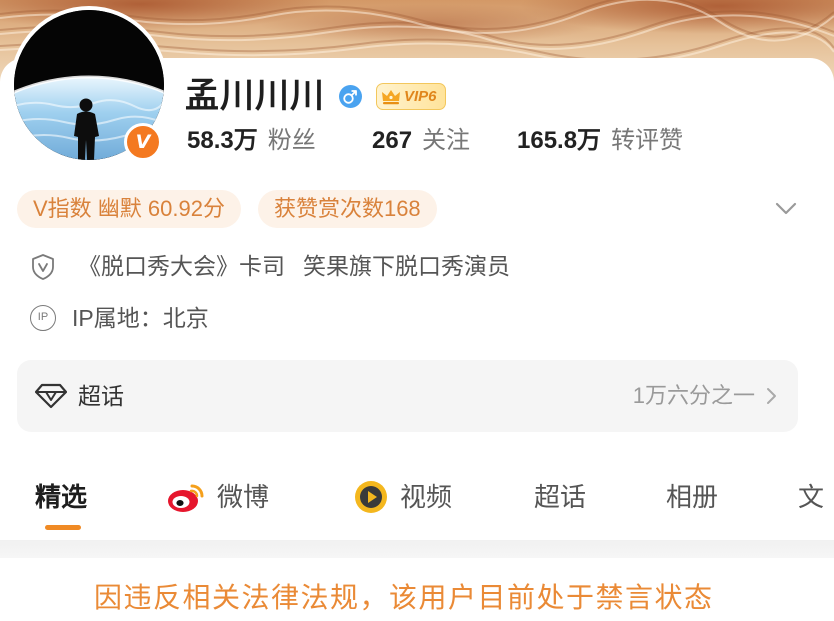 This screenshot has height=621, width=834. Describe the element at coordinates (693, 395) in the screenshot. I see `supertopic-rank: 1万六分之一` at that location.